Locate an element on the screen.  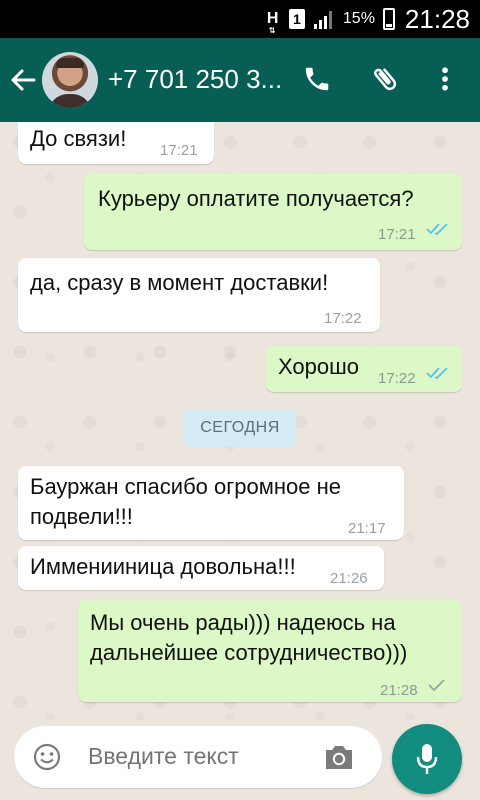
sim-slot-icon: 1 is located at coordinates (296, 19).